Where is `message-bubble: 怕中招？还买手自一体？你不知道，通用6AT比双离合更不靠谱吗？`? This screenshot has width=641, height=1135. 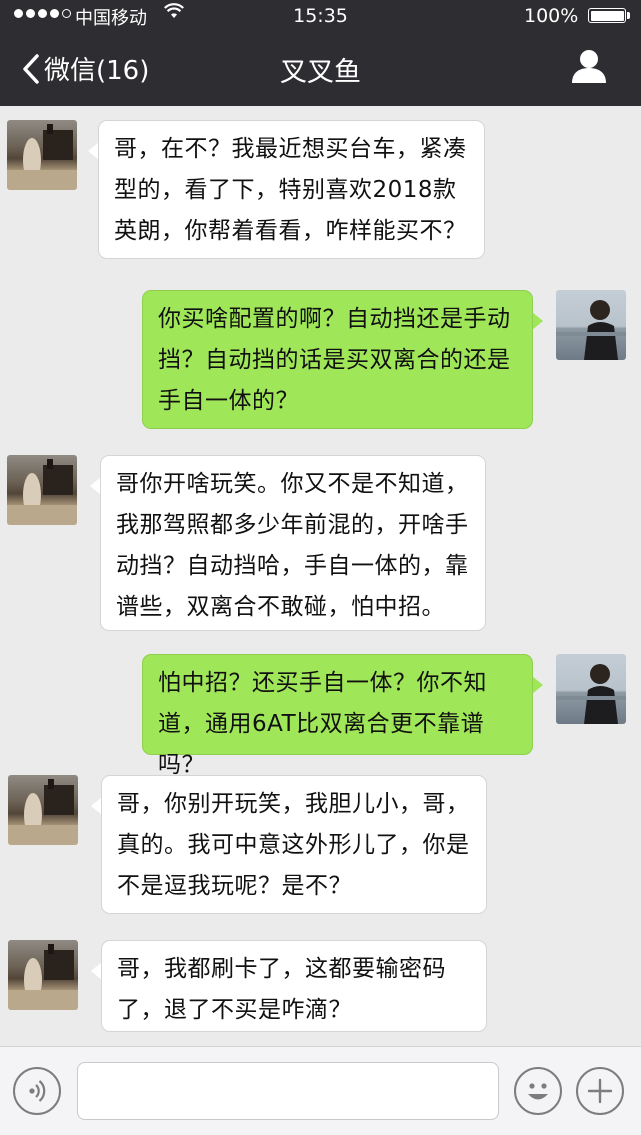
message-bubble: 怕中招？还买手自一体？你不知道，通用6AT比双离合更不靠谱吗？ is located at coordinates (337, 716).